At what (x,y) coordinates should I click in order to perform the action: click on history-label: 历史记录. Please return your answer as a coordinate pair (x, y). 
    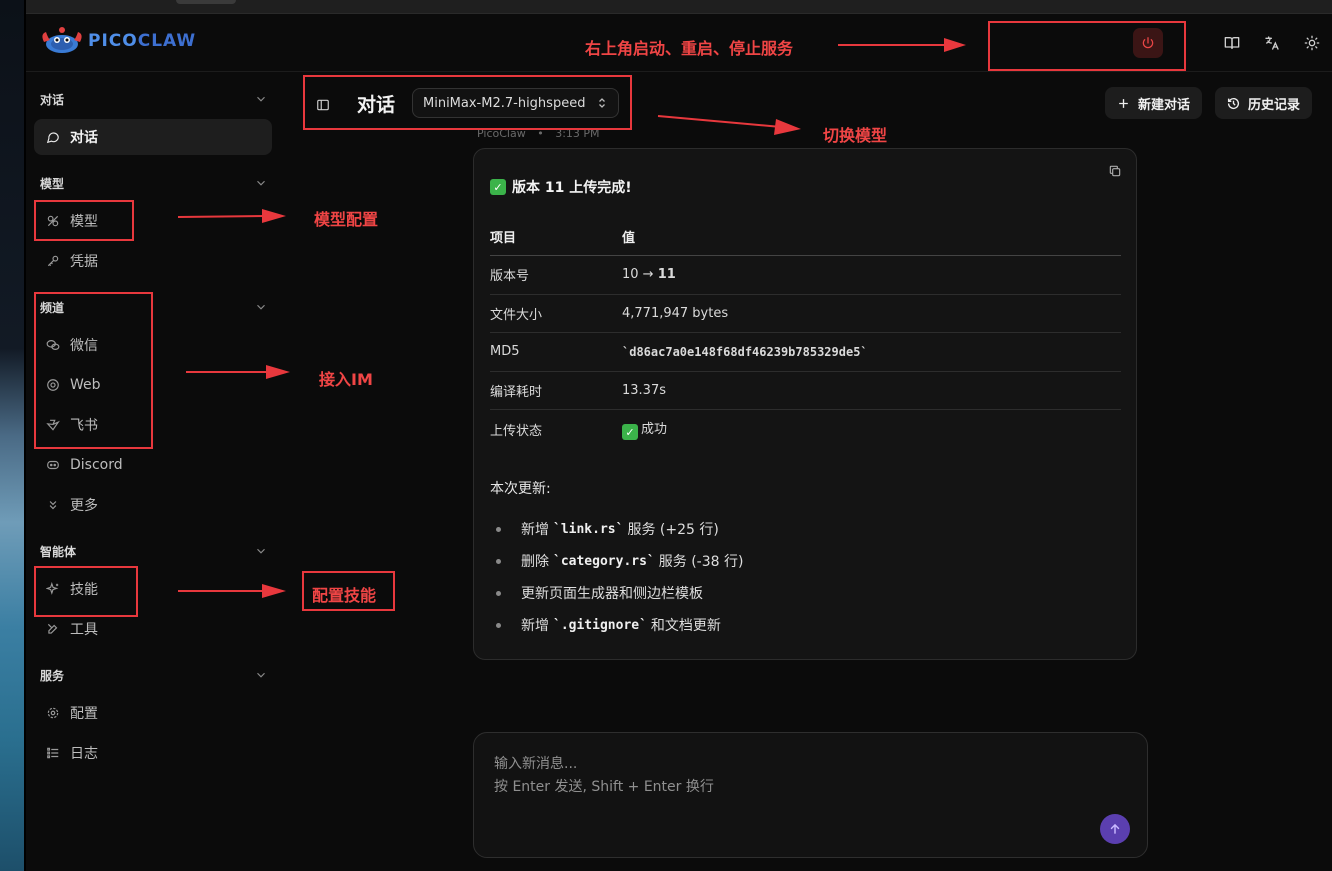
    Looking at the image, I should click on (1274, 105).